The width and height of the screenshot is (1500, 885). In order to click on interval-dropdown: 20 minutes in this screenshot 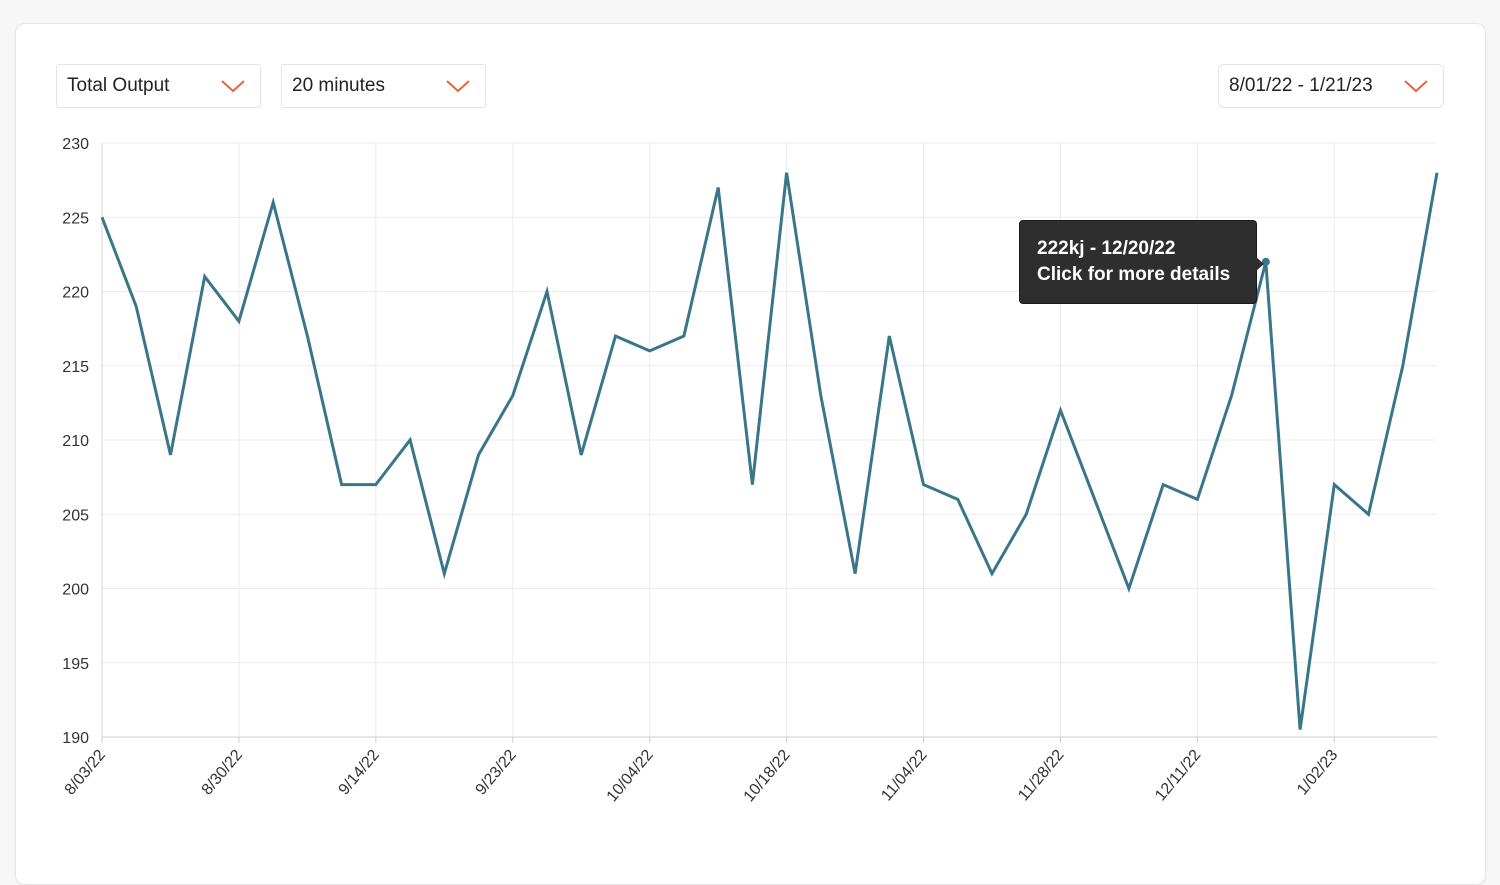, I will do `click(383, 86)`.